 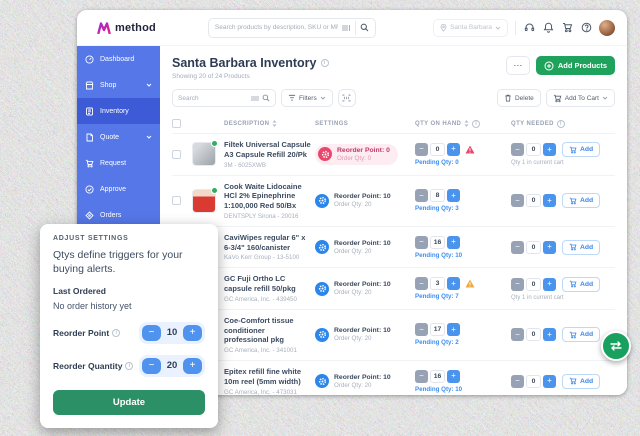 What do you see at coordinates (529, 28) in the screenshot?
I see `support-icon` at bounding box center [529, 28].